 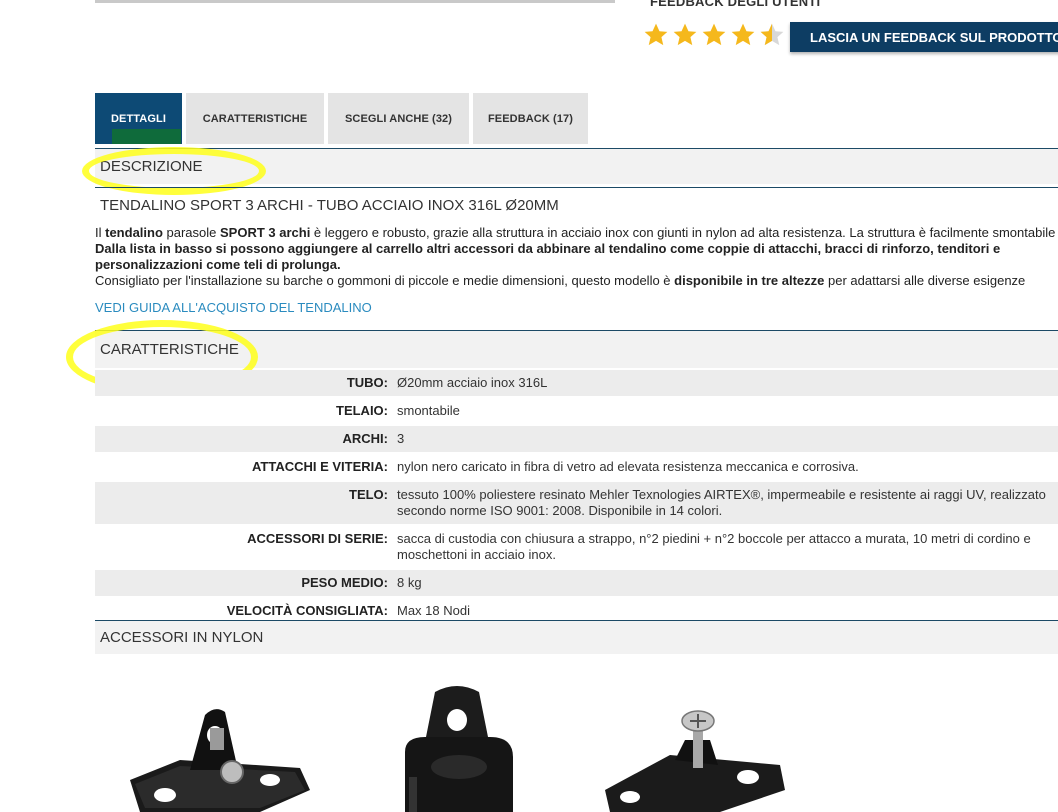 I want to click on spec-value: smontabile, so click(x=428, y=410).